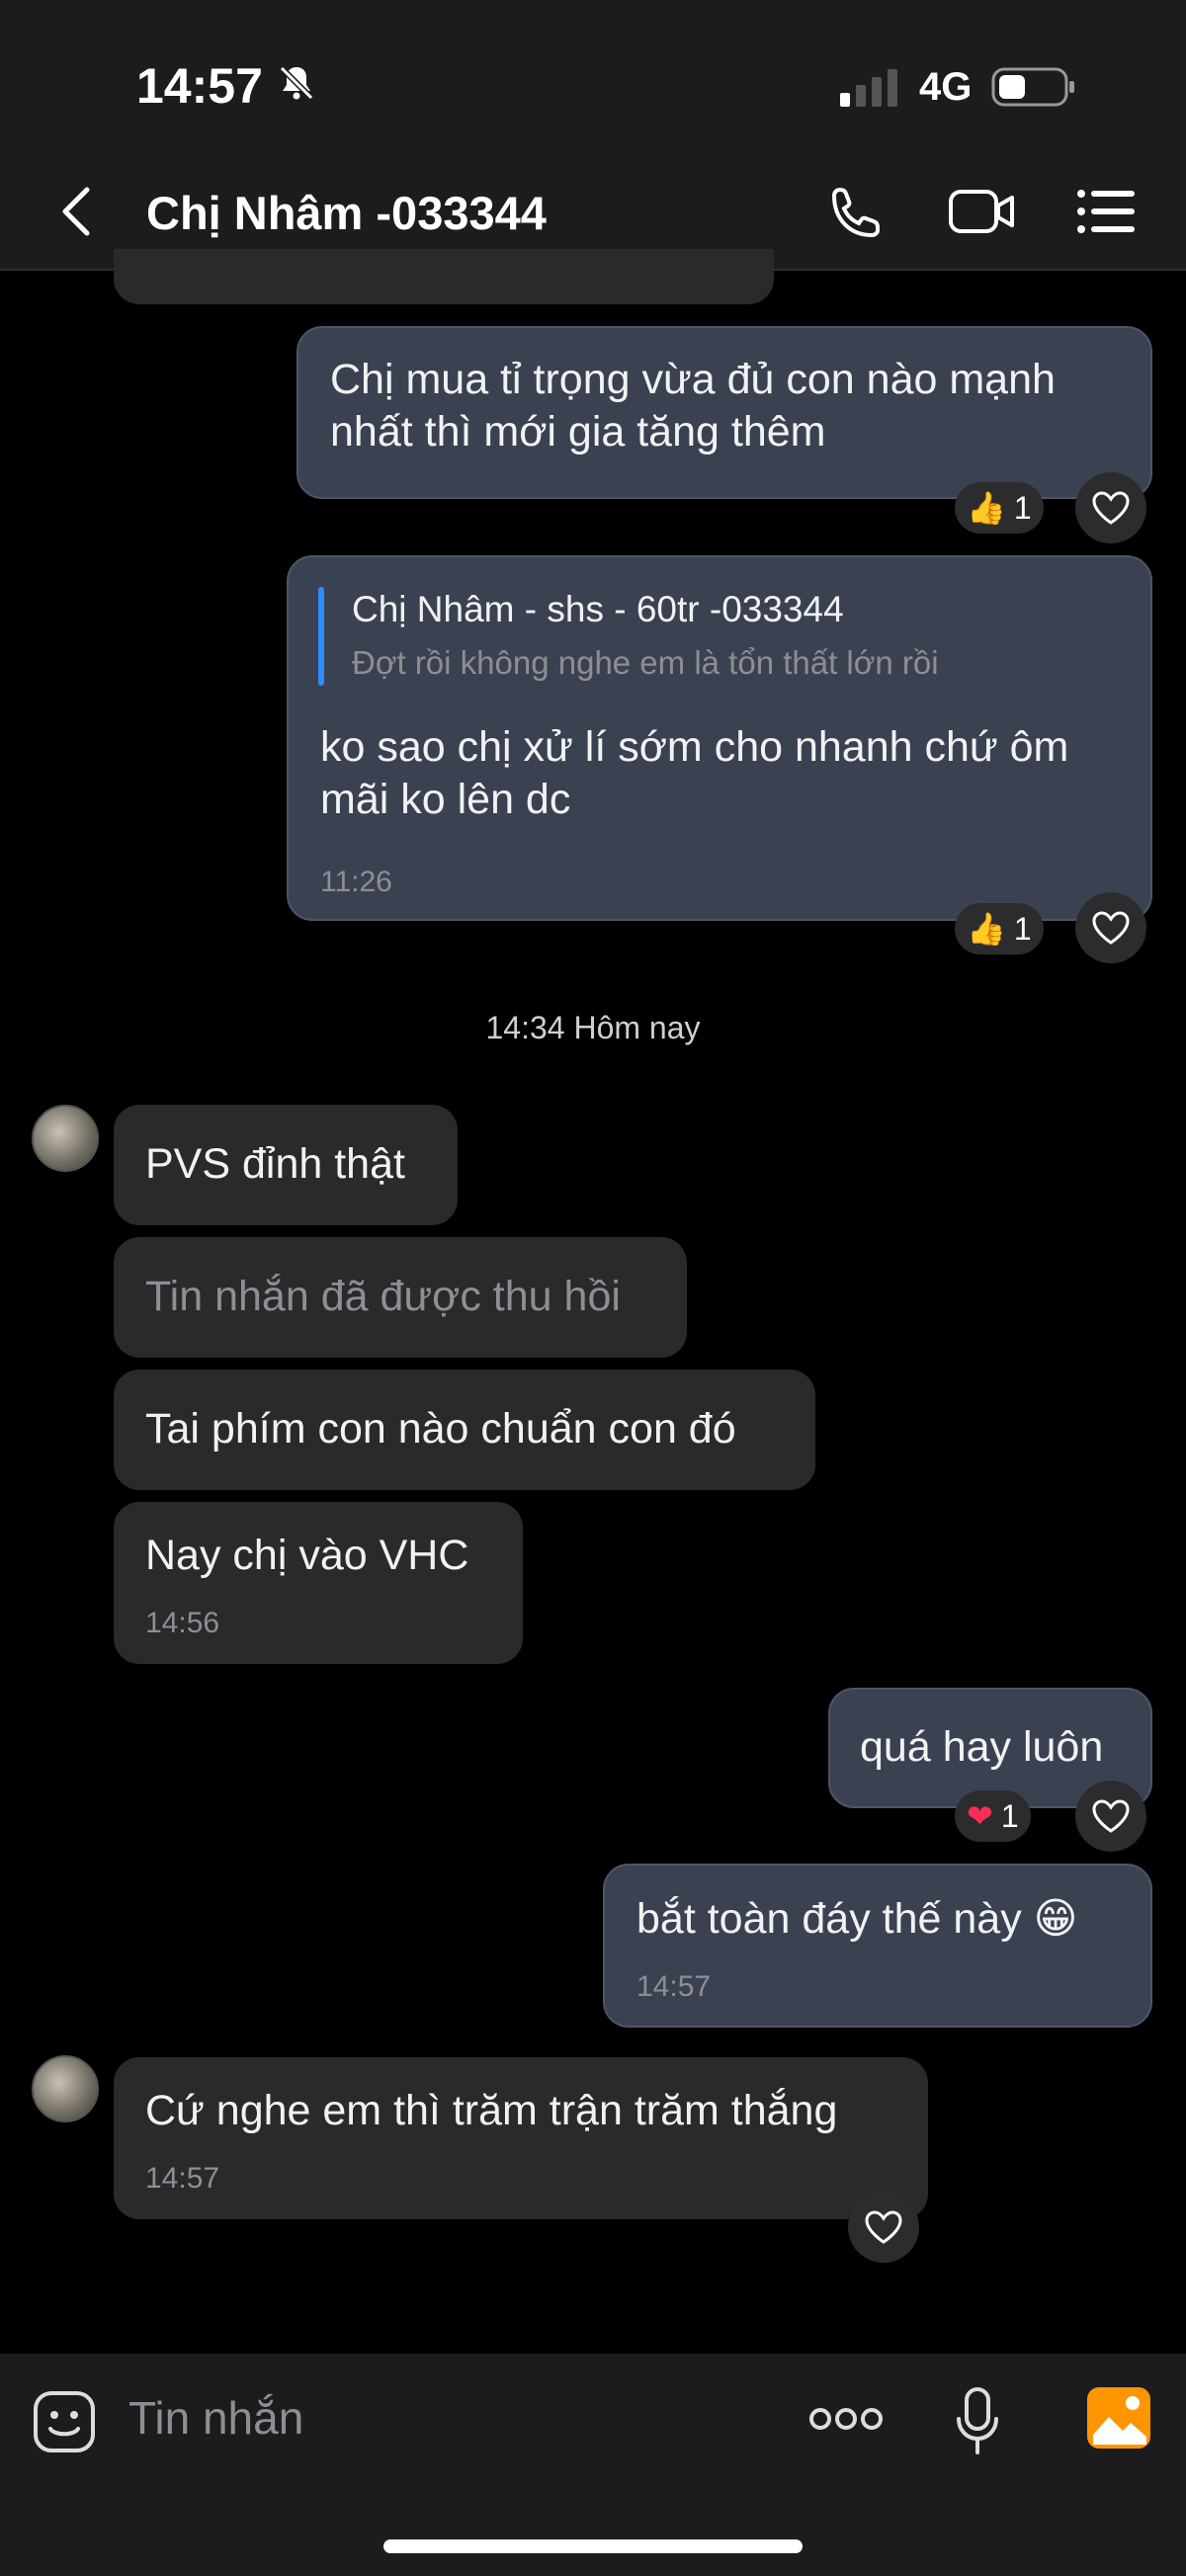 Image resolution: width=1186 pixels, height=2576 pixels. Describe the element at coordinates (491, 2110) in the screenshot. I see `message-text: Cứ nghe em thì trăm trận trăm thắng` at that location.